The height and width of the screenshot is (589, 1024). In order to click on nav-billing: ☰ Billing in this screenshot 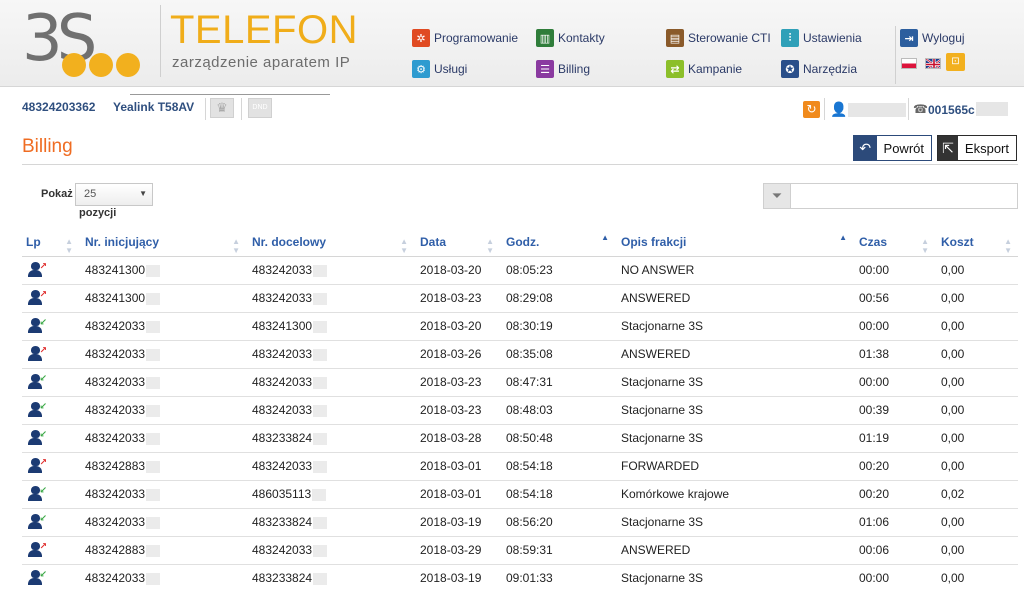, I will do `click(563, 69)`.